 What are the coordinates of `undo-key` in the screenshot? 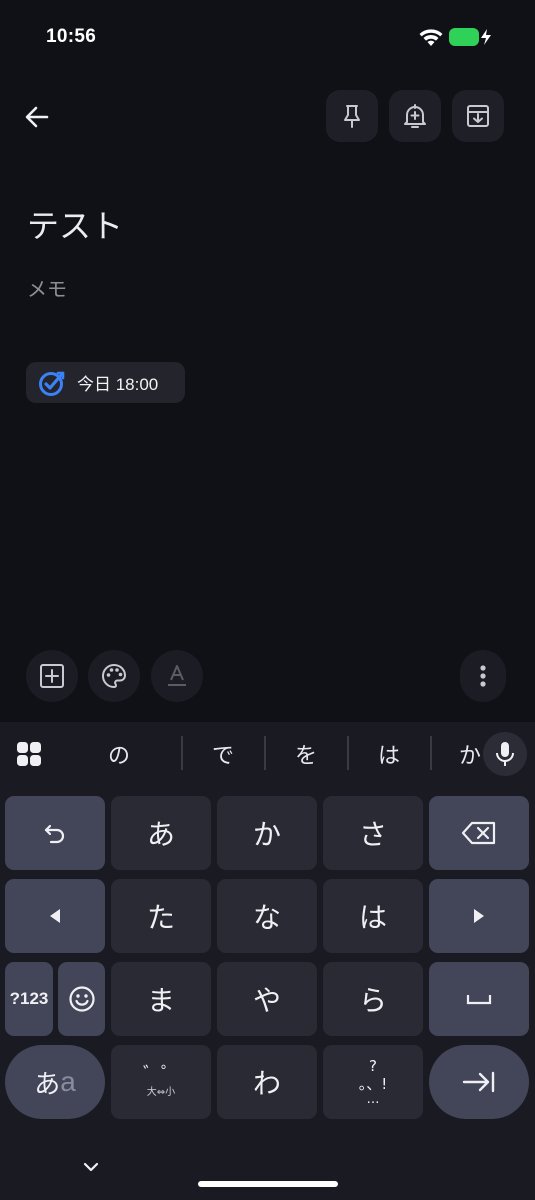 It's located at (55, 833).